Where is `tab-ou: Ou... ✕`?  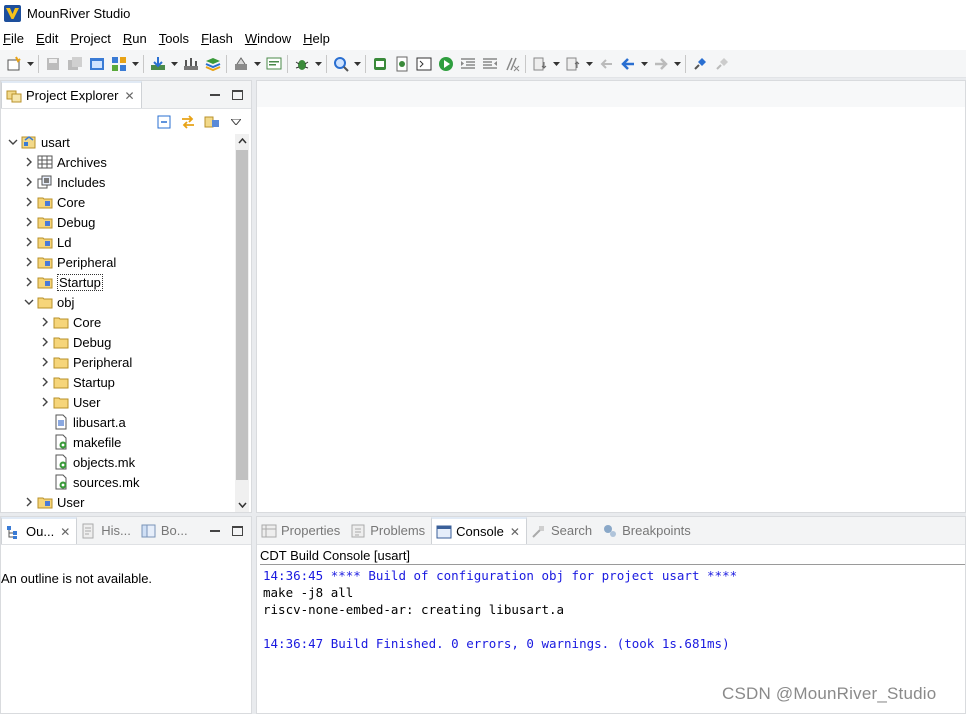 tab-ou: Ou... ✕ is located at coordinates (39, 530).